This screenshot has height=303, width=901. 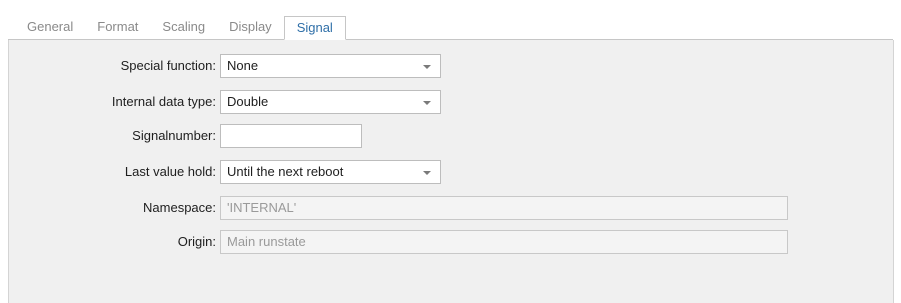 I want to click on signalnumber-input, so click(x=291, y=136).